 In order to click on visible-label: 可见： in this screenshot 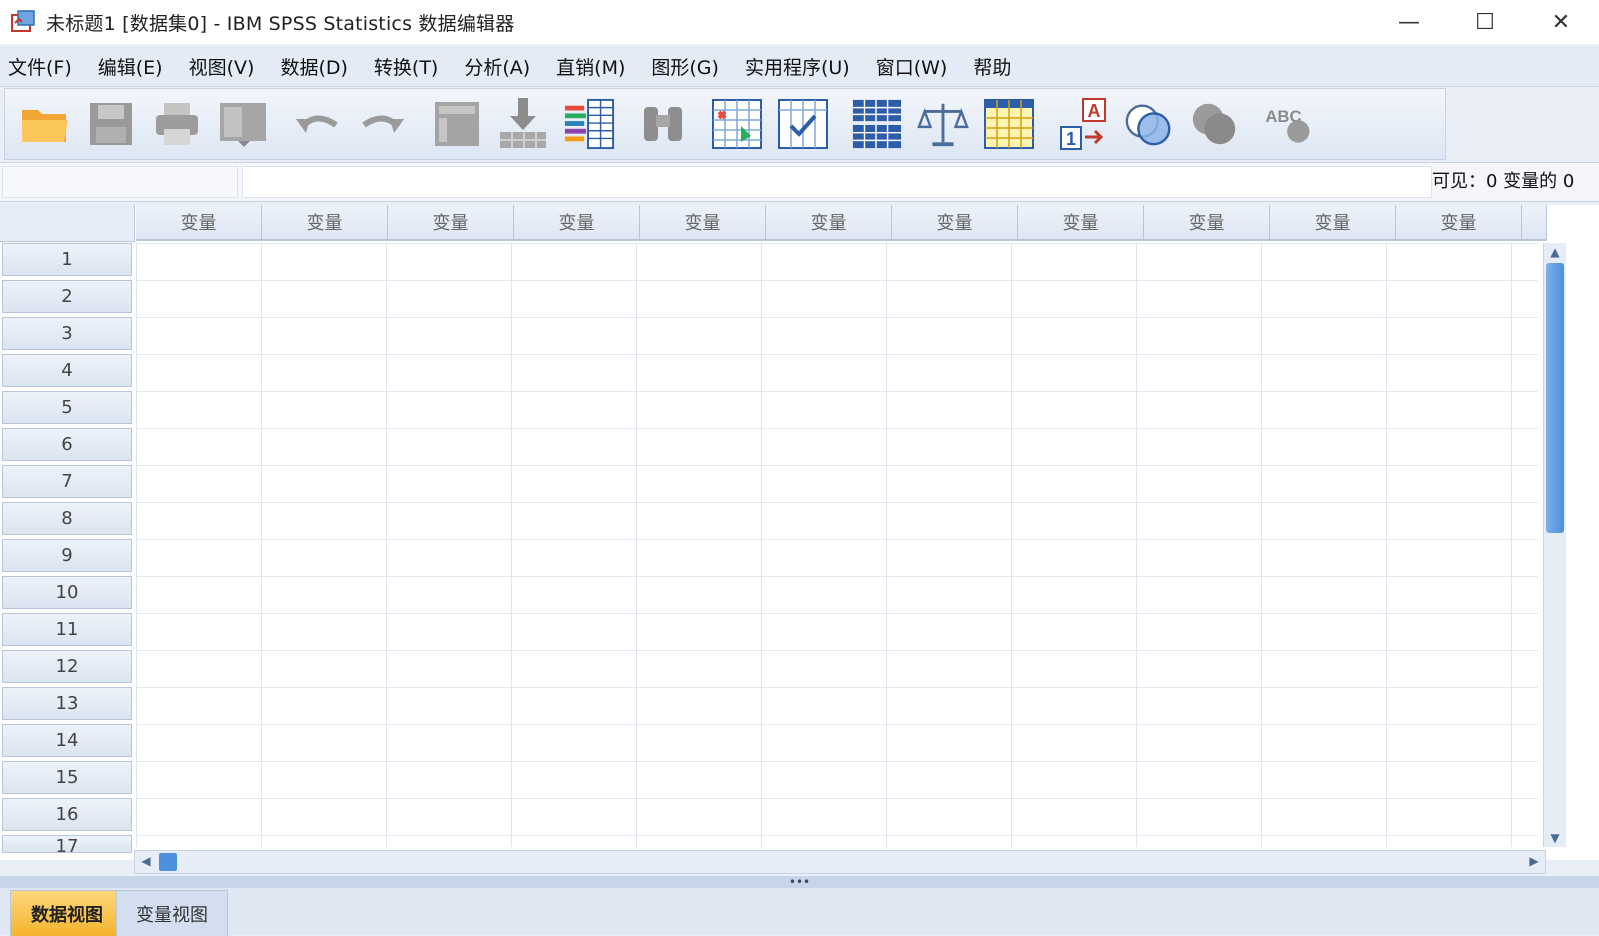, I will do `click(1459, 181)`.